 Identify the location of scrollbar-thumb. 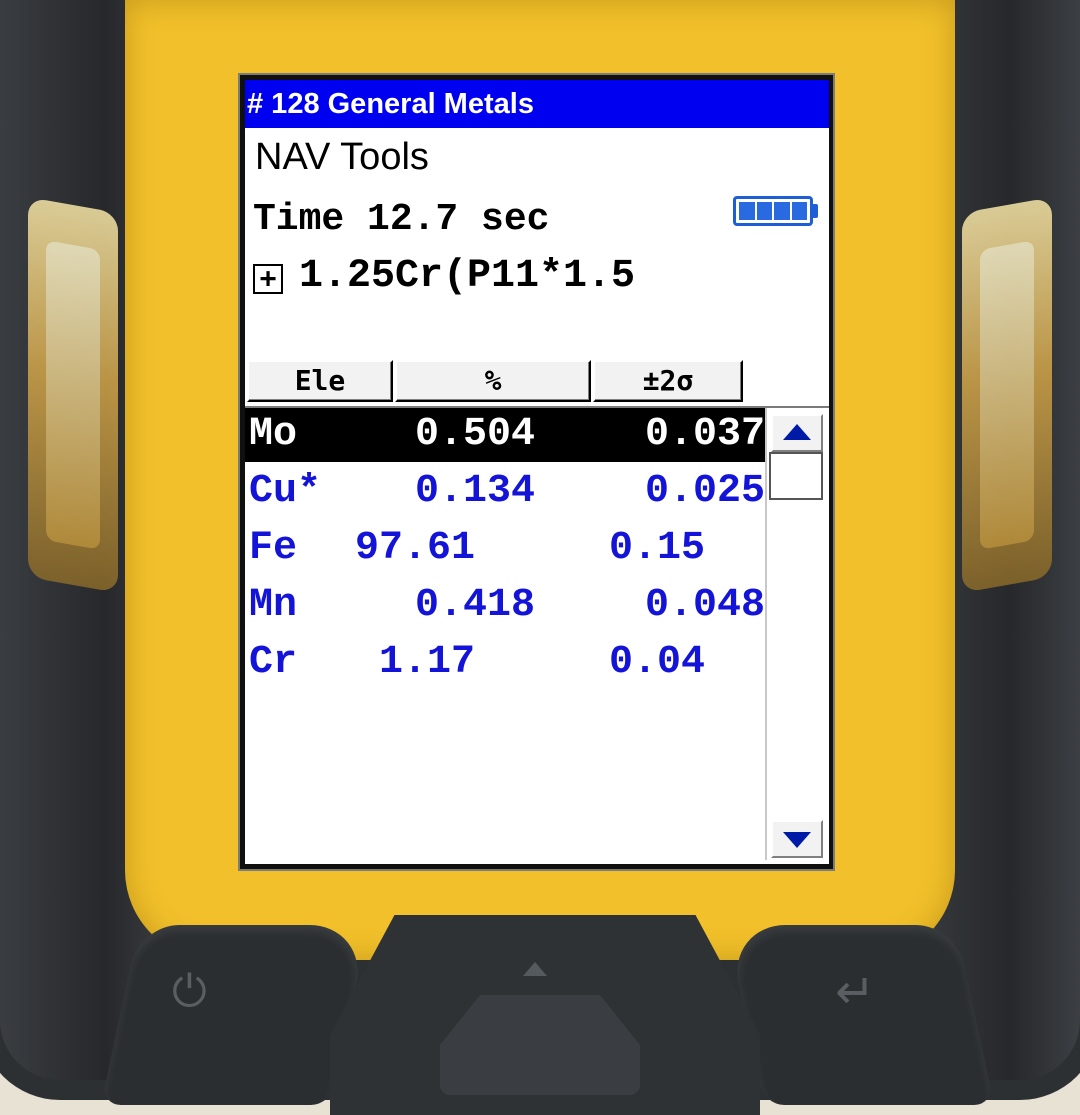
(796, 476).